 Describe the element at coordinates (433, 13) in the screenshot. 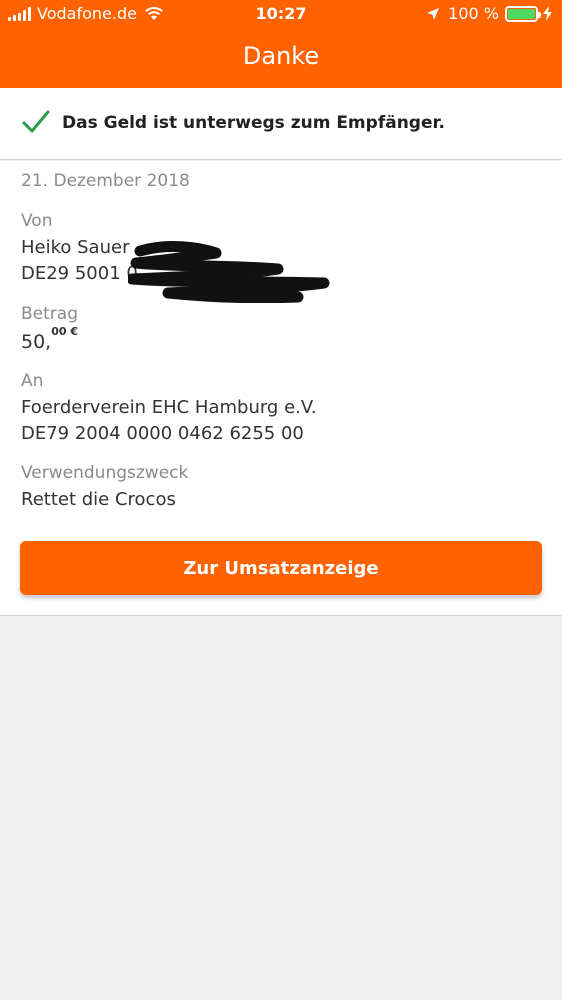

I see `location-arrow-icon` at that location.